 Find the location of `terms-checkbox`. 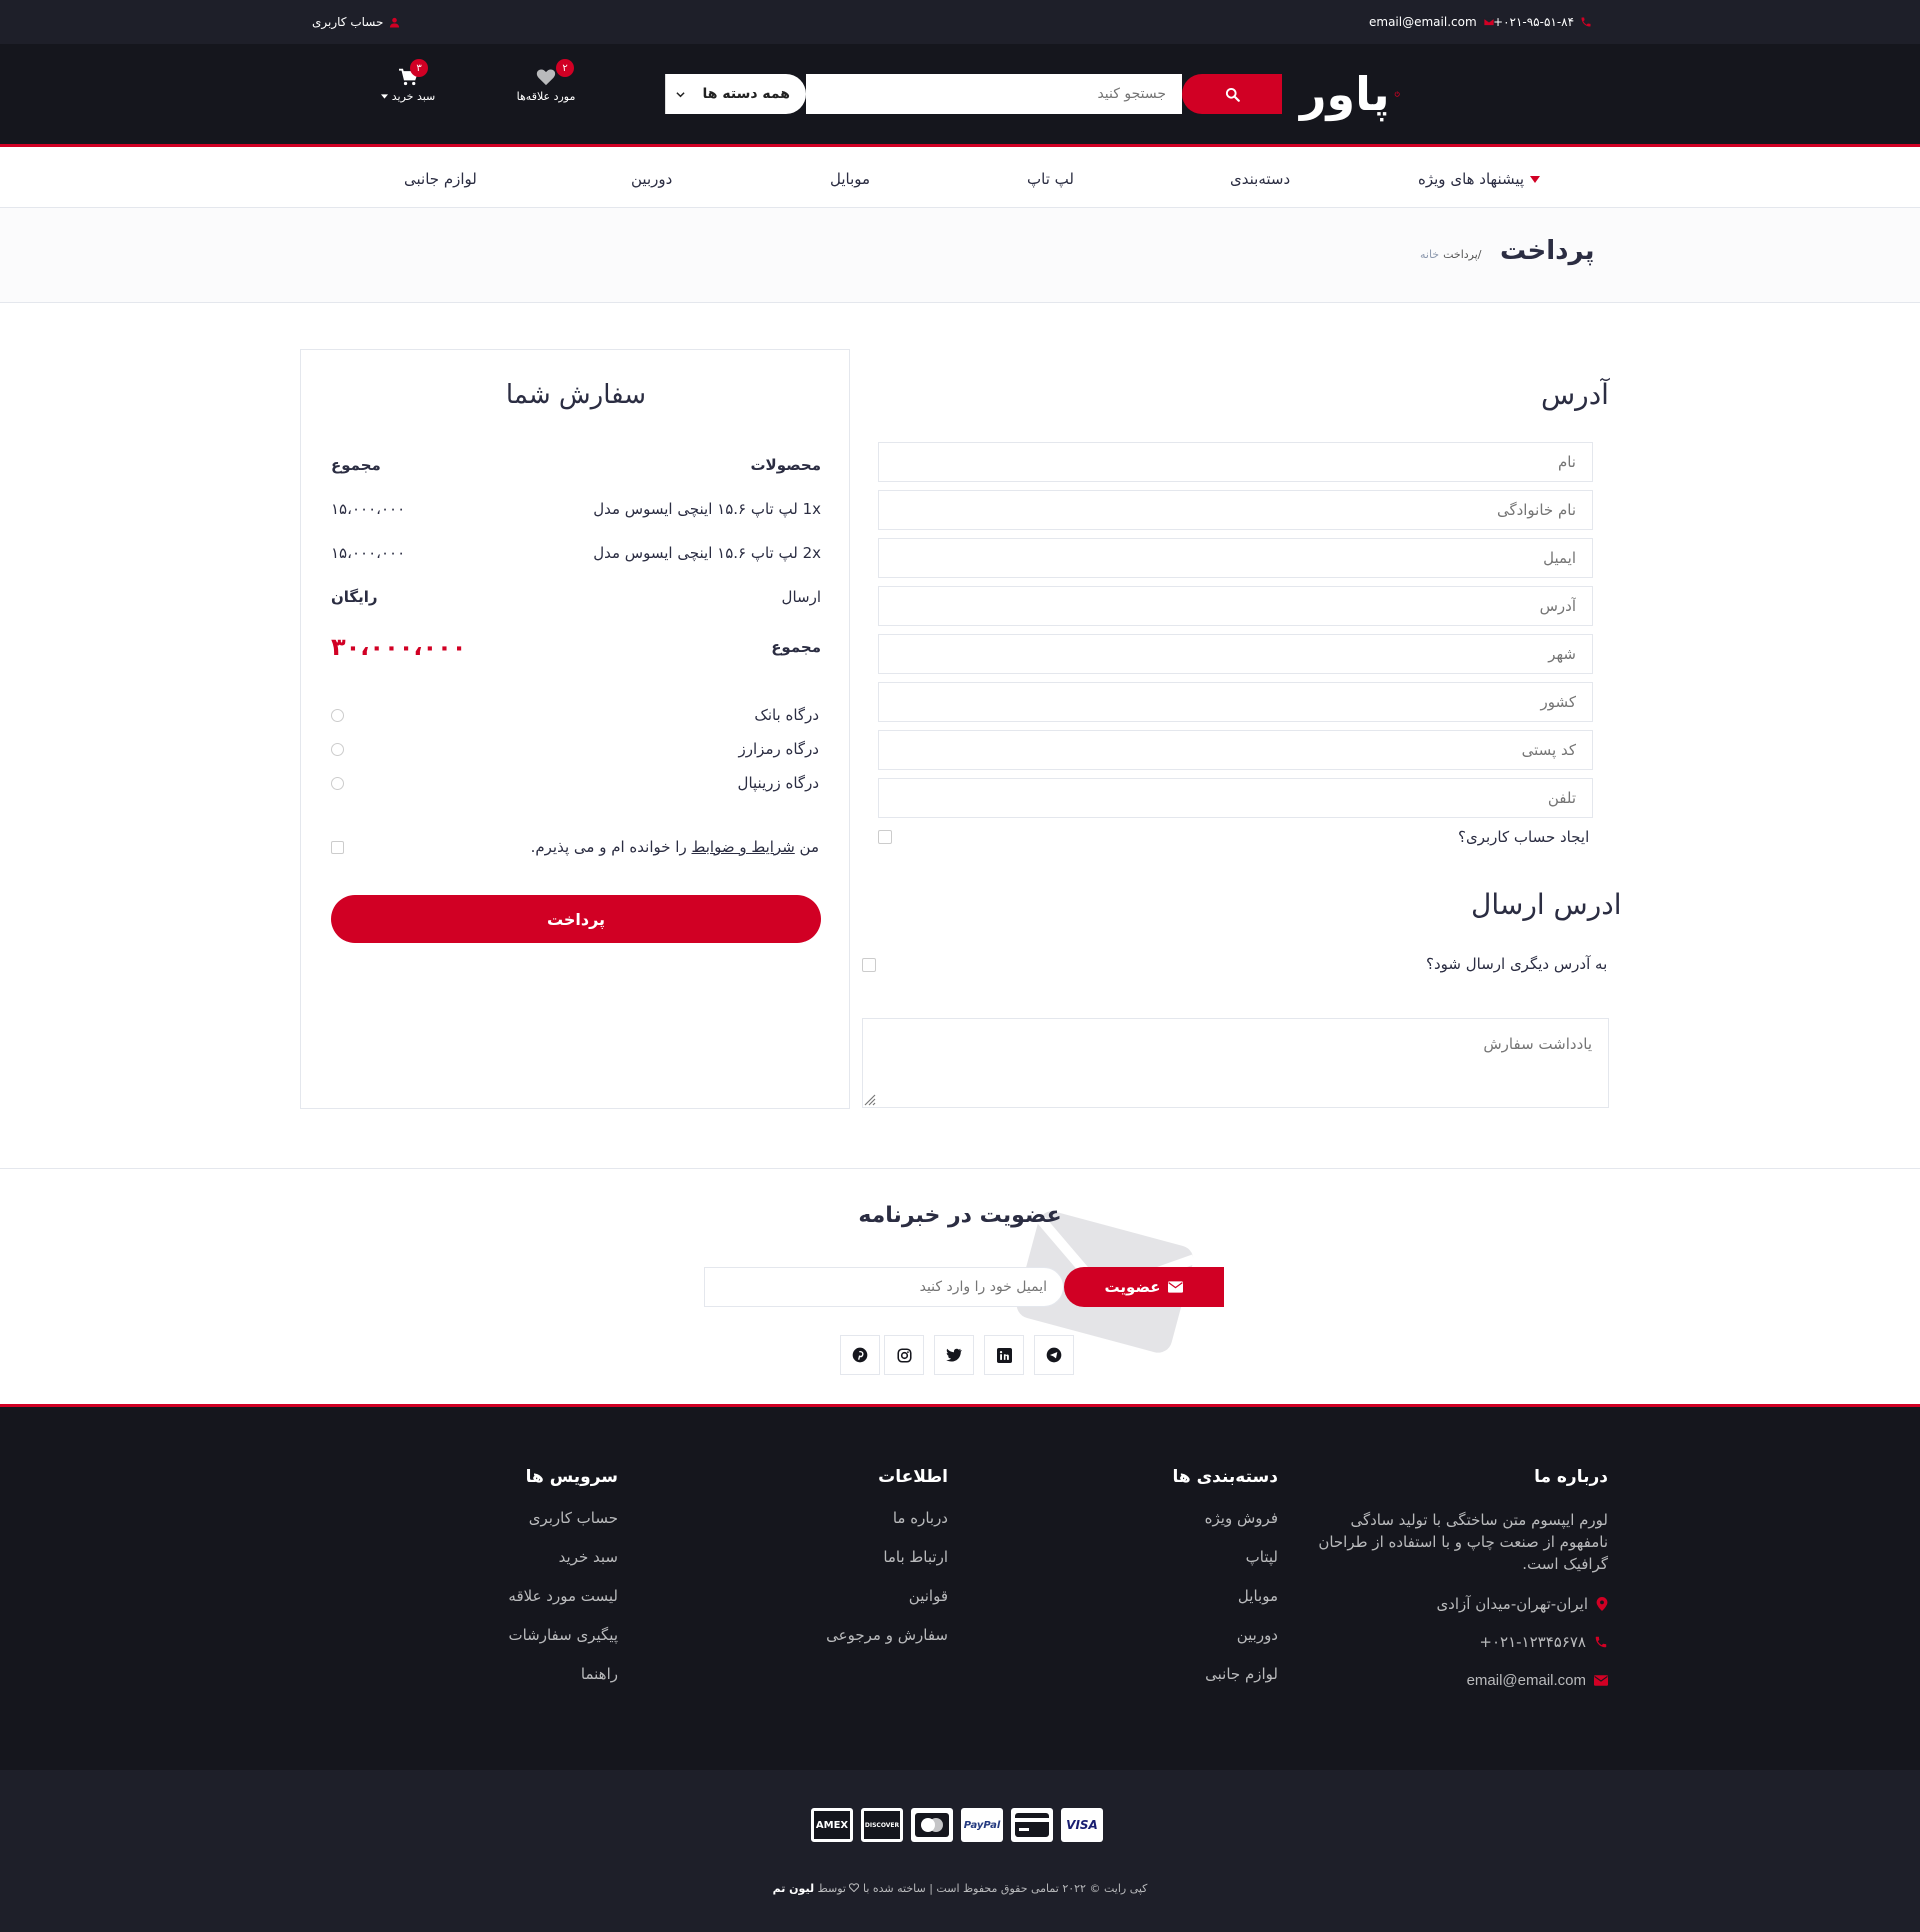

terms-checkbox is located at coordinates (337, 847).